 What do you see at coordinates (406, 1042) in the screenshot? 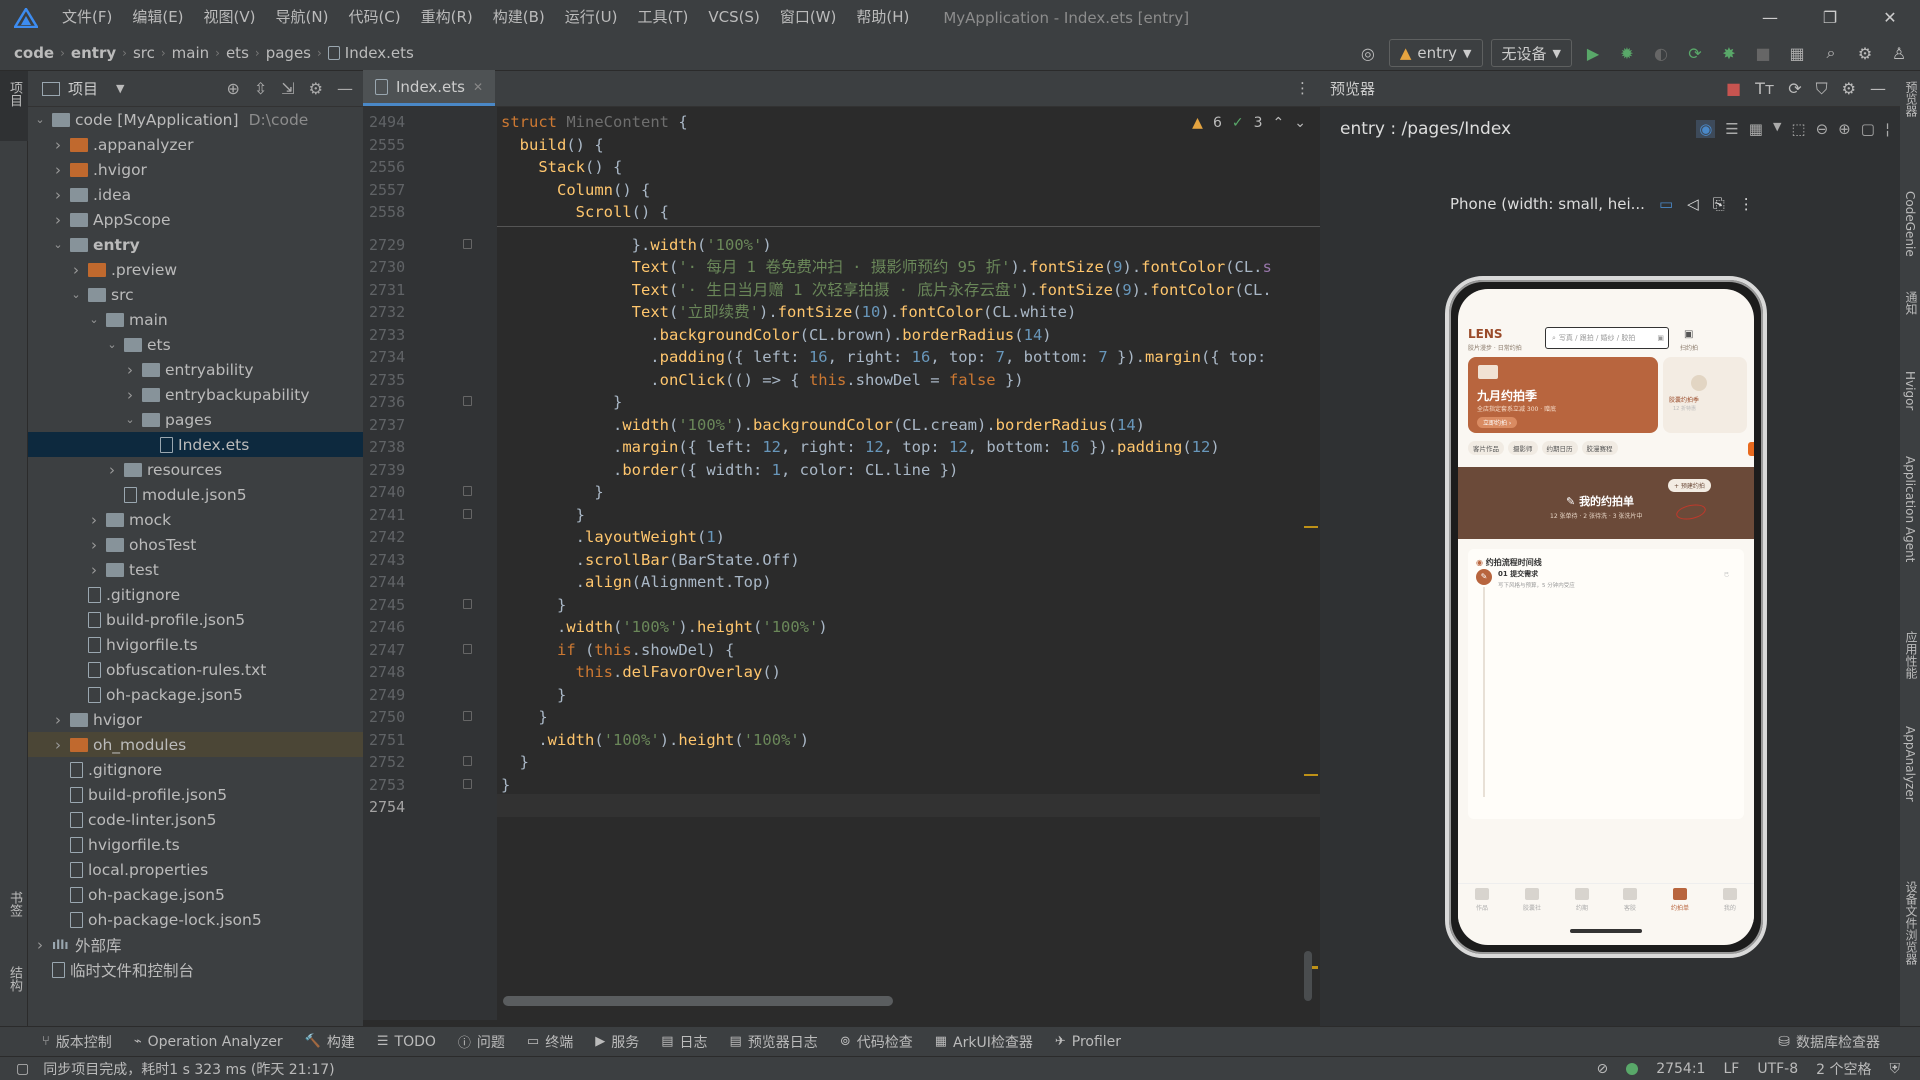
I see `bottom-tool-button: ☰ TODO` at bounding box center [406, 1042].